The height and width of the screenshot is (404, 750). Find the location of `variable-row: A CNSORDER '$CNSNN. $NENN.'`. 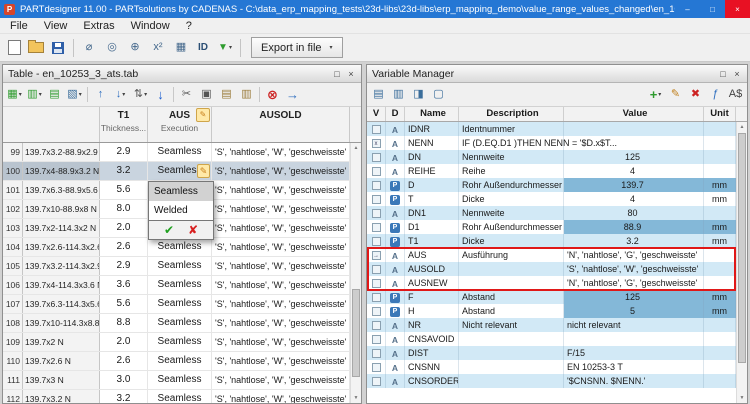

variable-row: A CNSORDER '$CNSNN. $NENN.' is located at coordinates (551, 381).